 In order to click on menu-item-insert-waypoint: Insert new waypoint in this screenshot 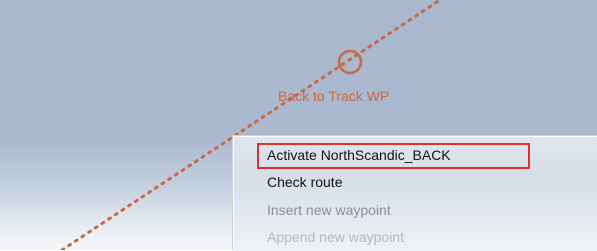, I will do `click(329, 210)`.